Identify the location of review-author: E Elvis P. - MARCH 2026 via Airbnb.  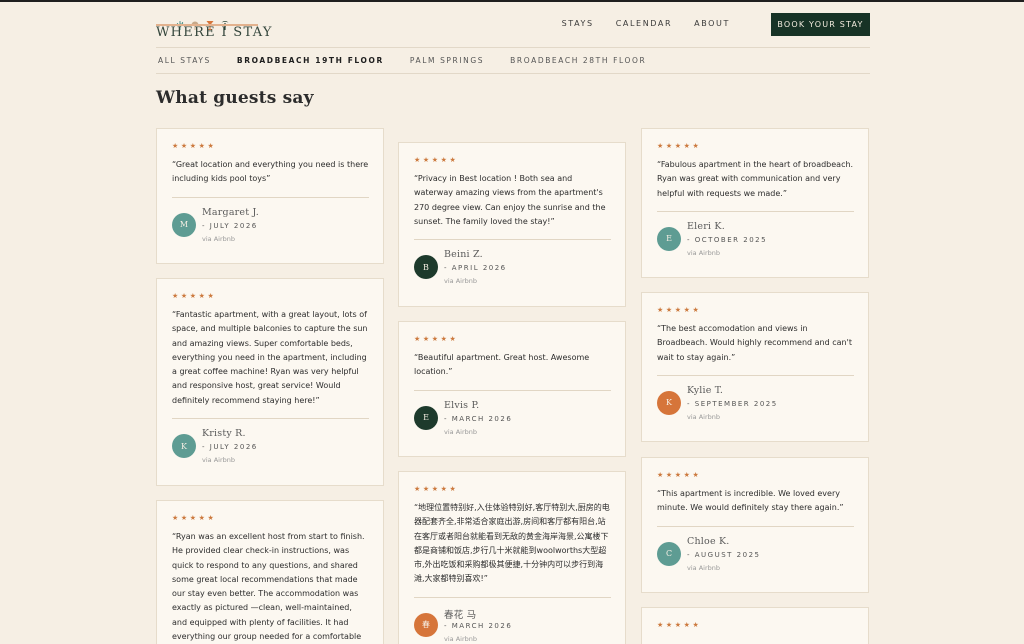
(512, 420).